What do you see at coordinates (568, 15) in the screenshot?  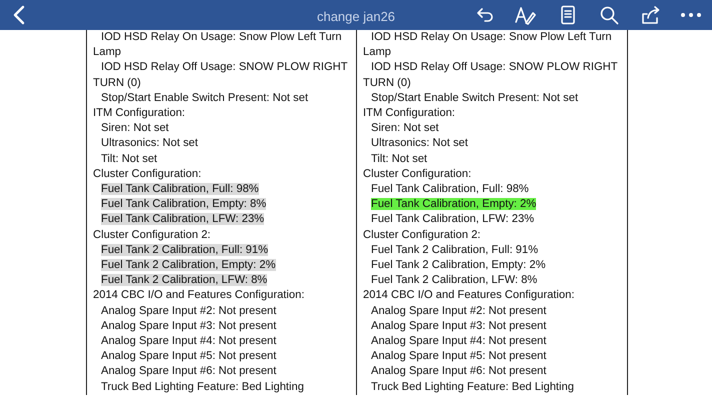 I see `reading-view-button` at bounding box center [568, 15].